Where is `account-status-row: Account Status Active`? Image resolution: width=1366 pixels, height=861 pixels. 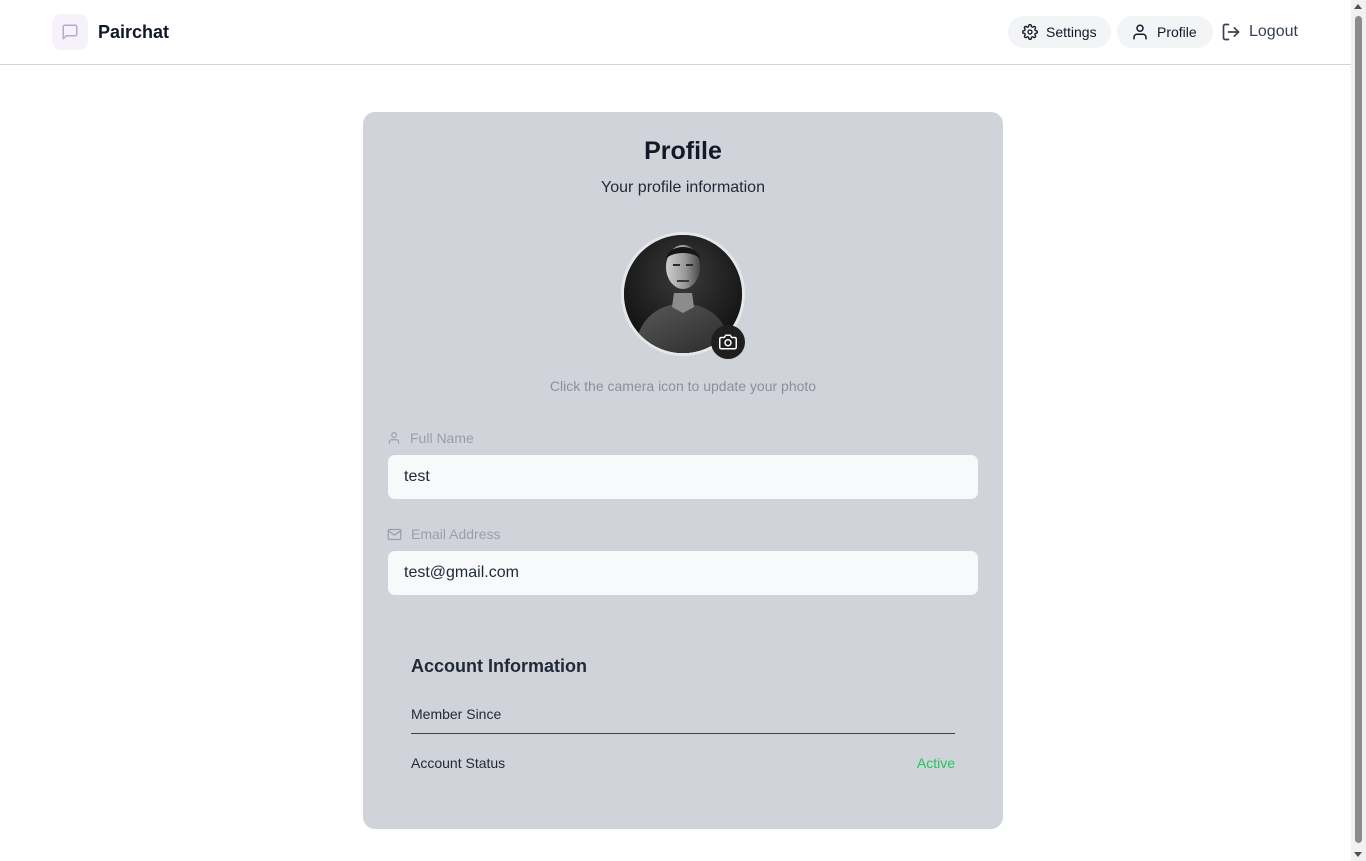 account-status-row: Account Status Active is located at coordinates (683, 763).